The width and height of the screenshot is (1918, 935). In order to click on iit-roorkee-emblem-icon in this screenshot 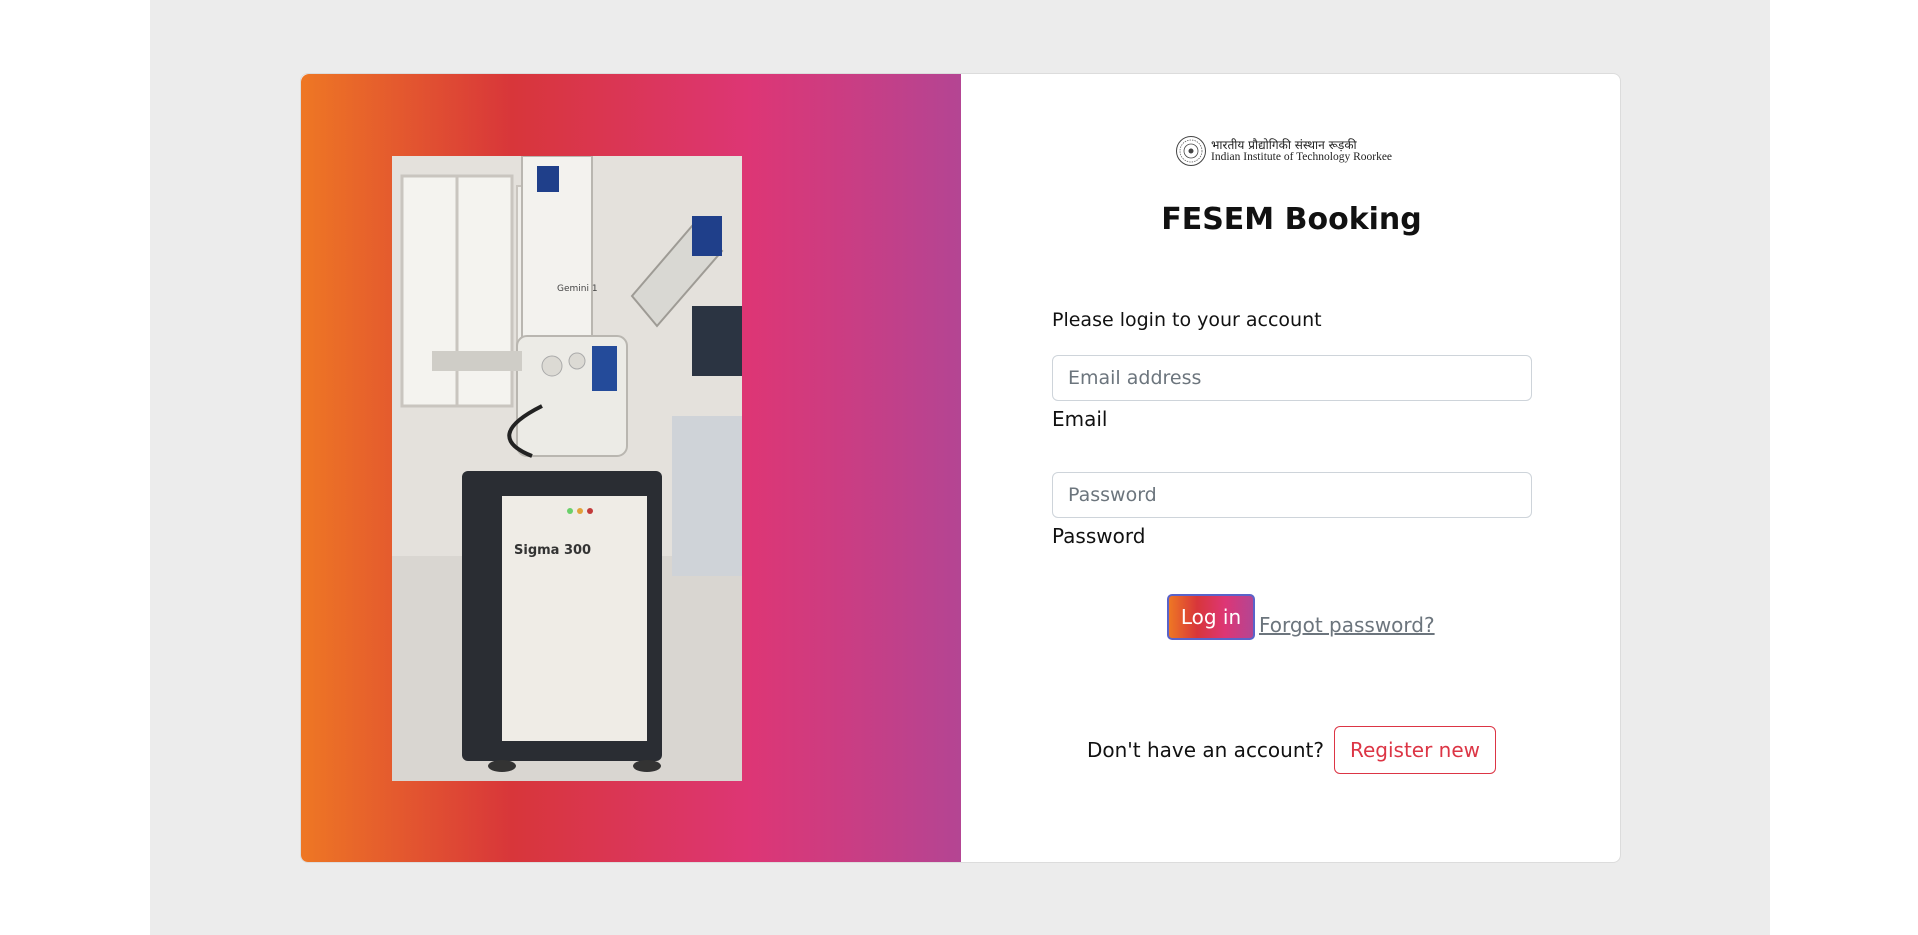, I will do `click(1191, 151)`.